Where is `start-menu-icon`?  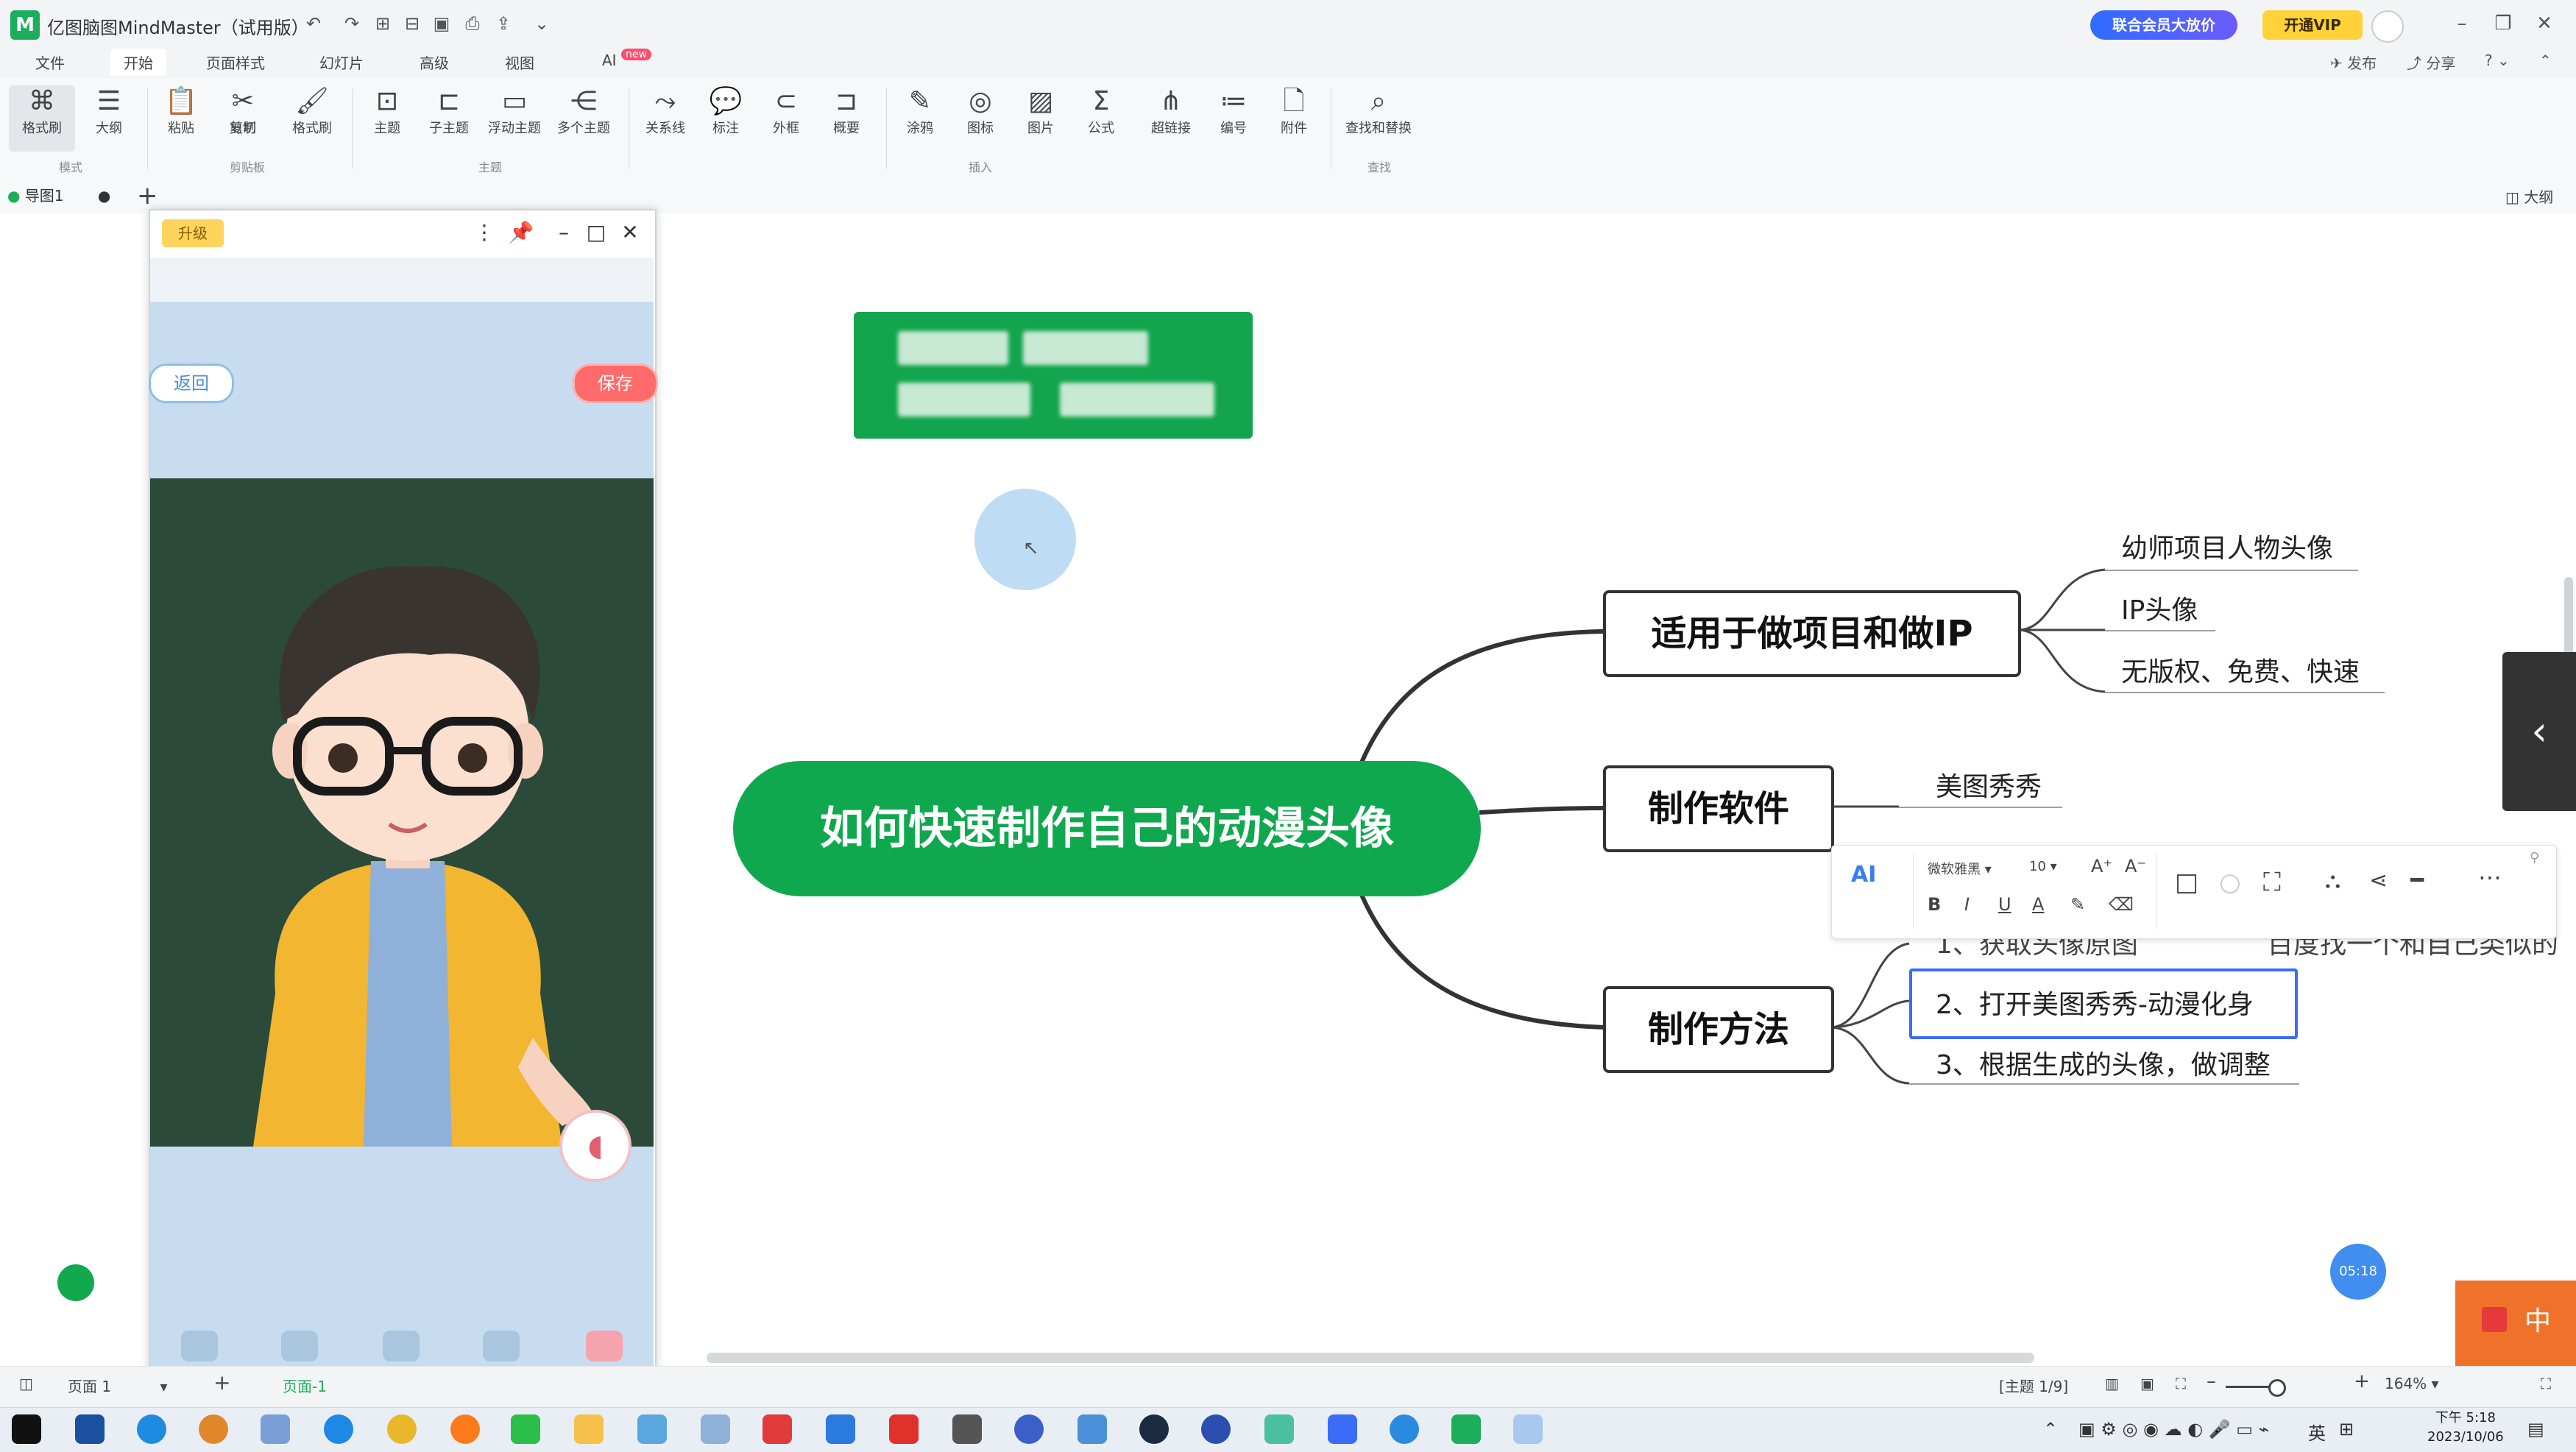
start-menu-icon is located at coordinates (26, 1429).